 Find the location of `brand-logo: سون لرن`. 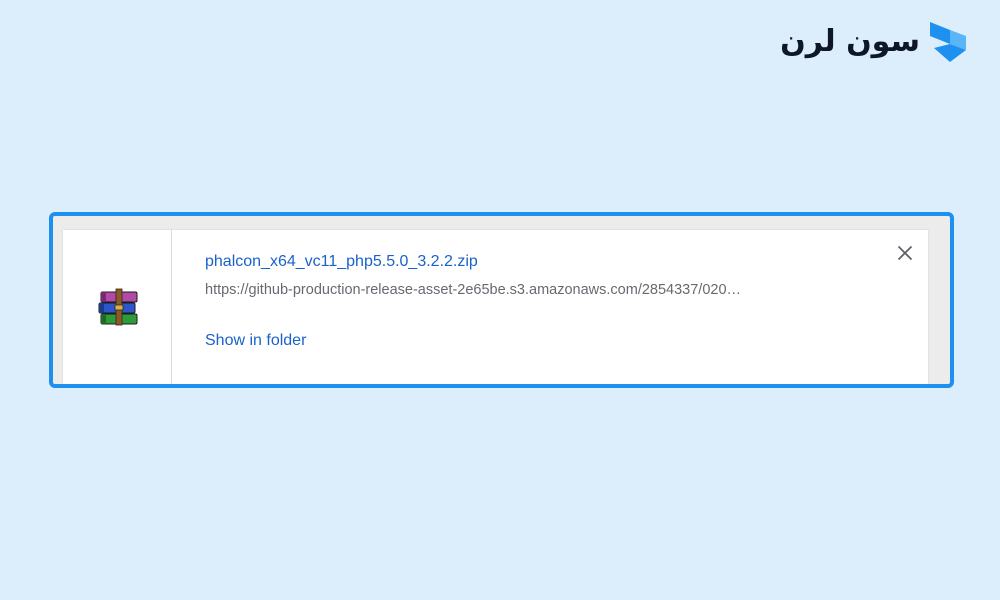

brand-logo: سون لرن is located at coordinates (874, 42).